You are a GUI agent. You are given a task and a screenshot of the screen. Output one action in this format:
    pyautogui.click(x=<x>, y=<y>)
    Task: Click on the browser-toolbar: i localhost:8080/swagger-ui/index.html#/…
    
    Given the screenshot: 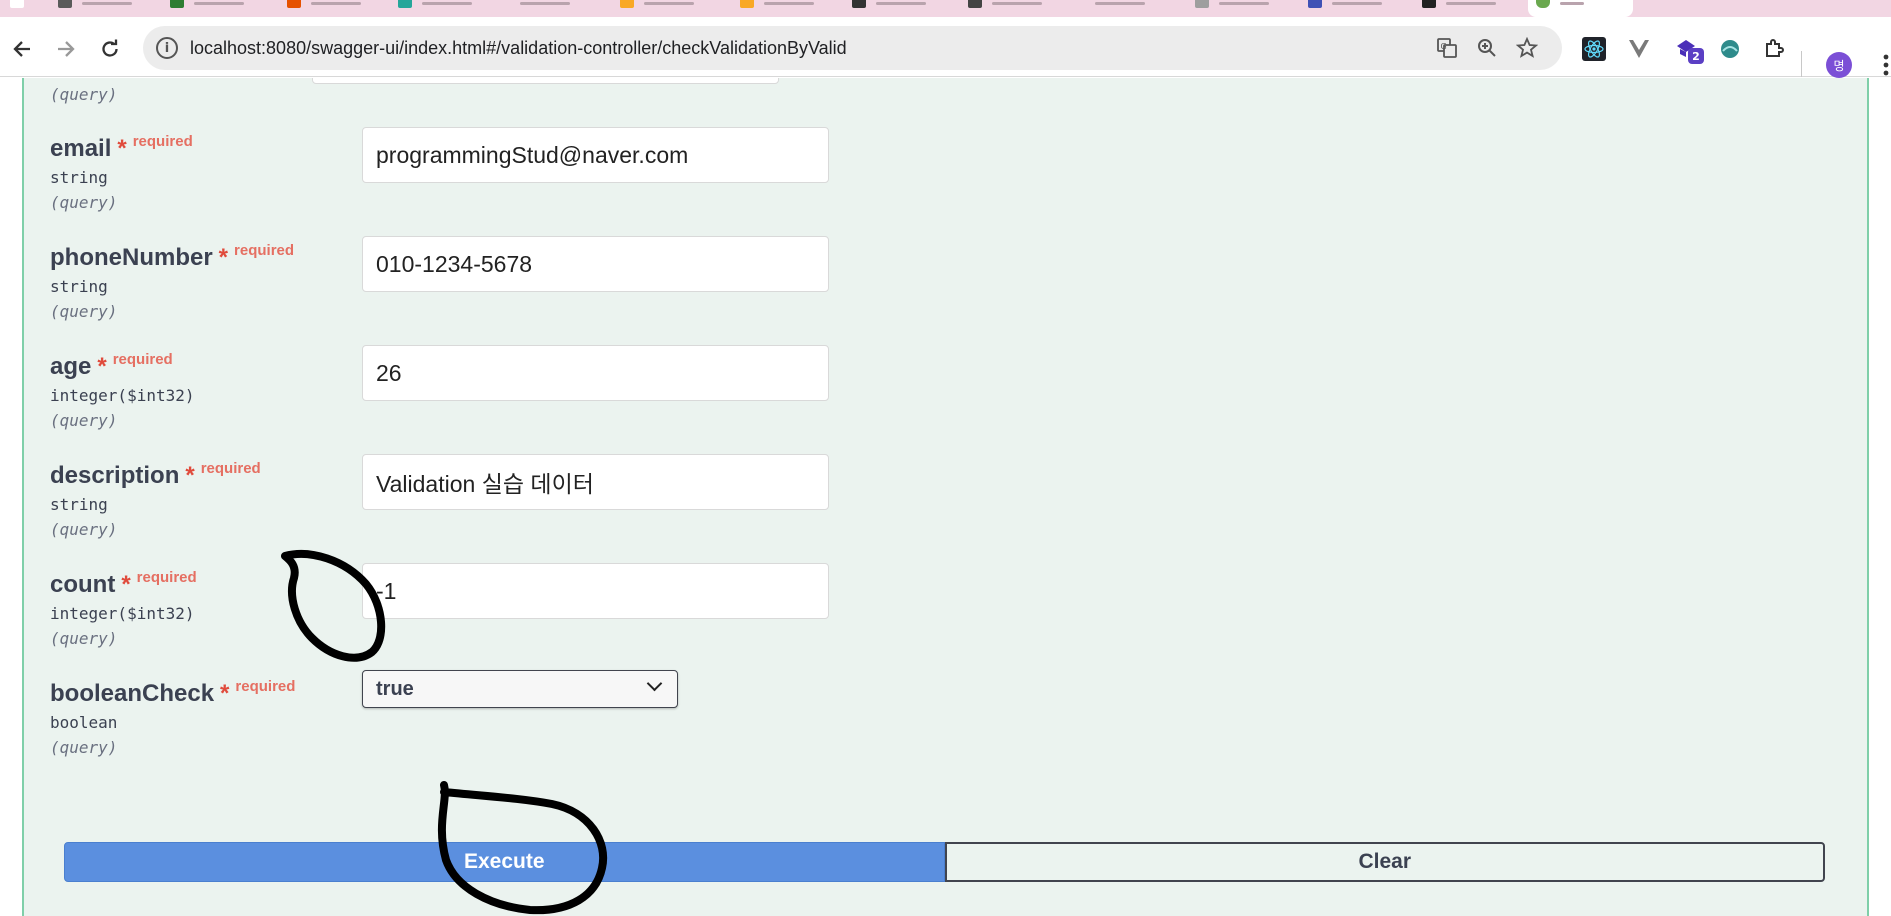 What is the action you would take?
    pyautogui.click(x=945, y=47)
    